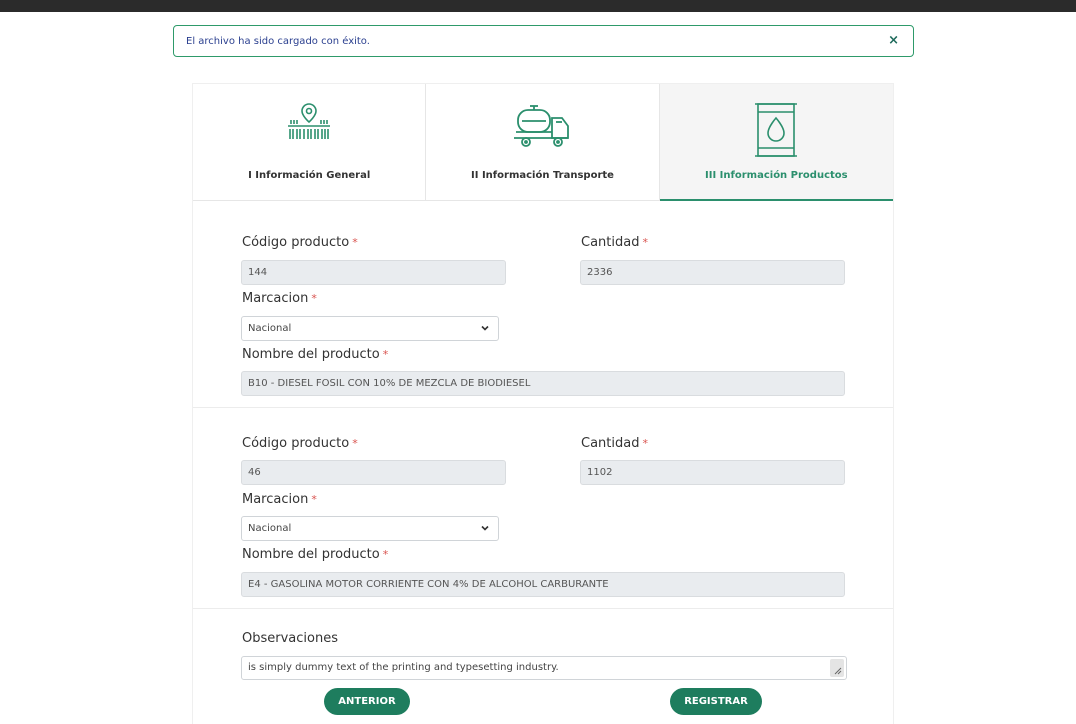  I want to click on alert-message: El archivo ha sido cargado con éxito., so click(278, 41).